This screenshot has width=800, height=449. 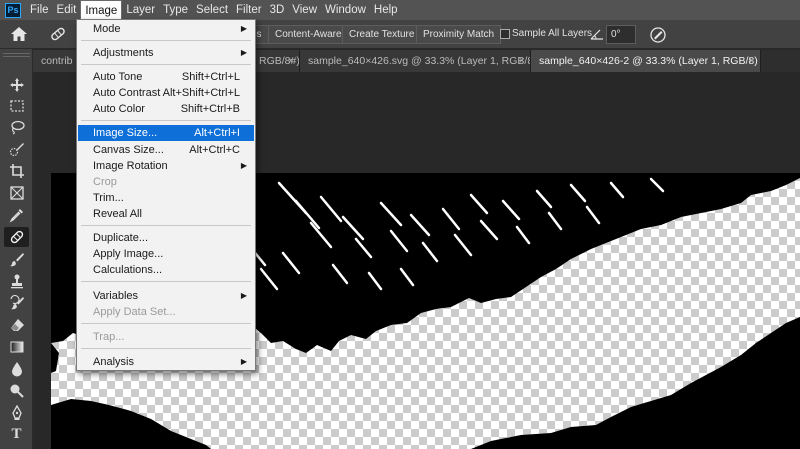 What do you see at coordinates (16, 149) in the screenshot?
I see `quick-selection-tool-icon` at bounding box center [16, 149].